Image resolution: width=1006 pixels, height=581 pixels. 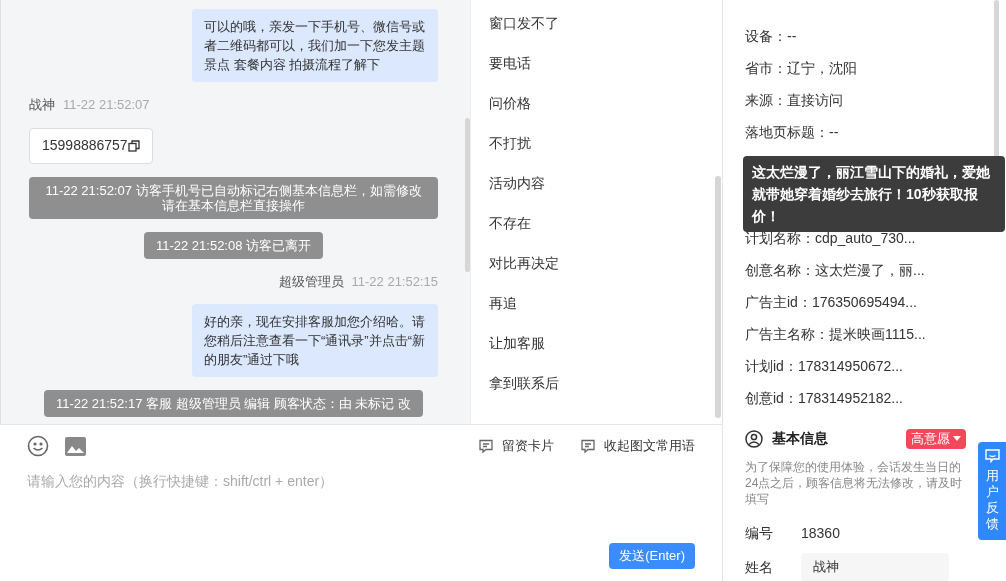 I want to click on info-field: 设备：--, so click(x=855, y=36).